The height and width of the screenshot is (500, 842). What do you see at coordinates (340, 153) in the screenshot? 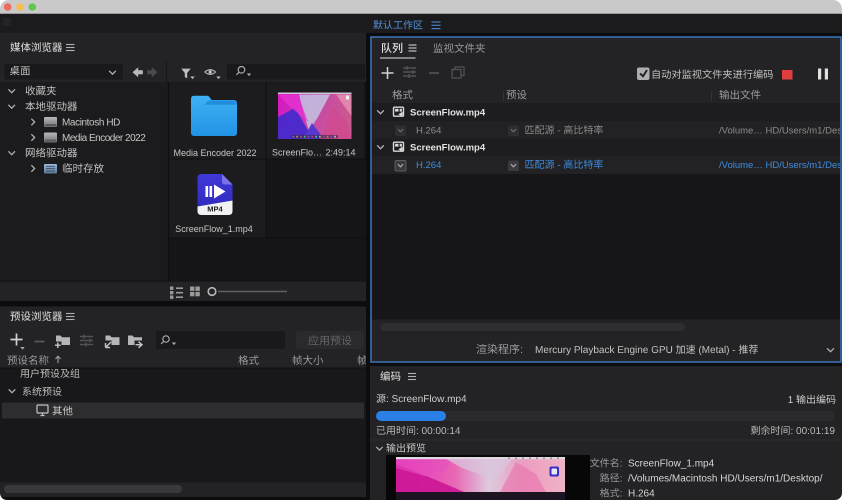
I see `svg-text: 2:49:14` at bounding box center [340, 153].